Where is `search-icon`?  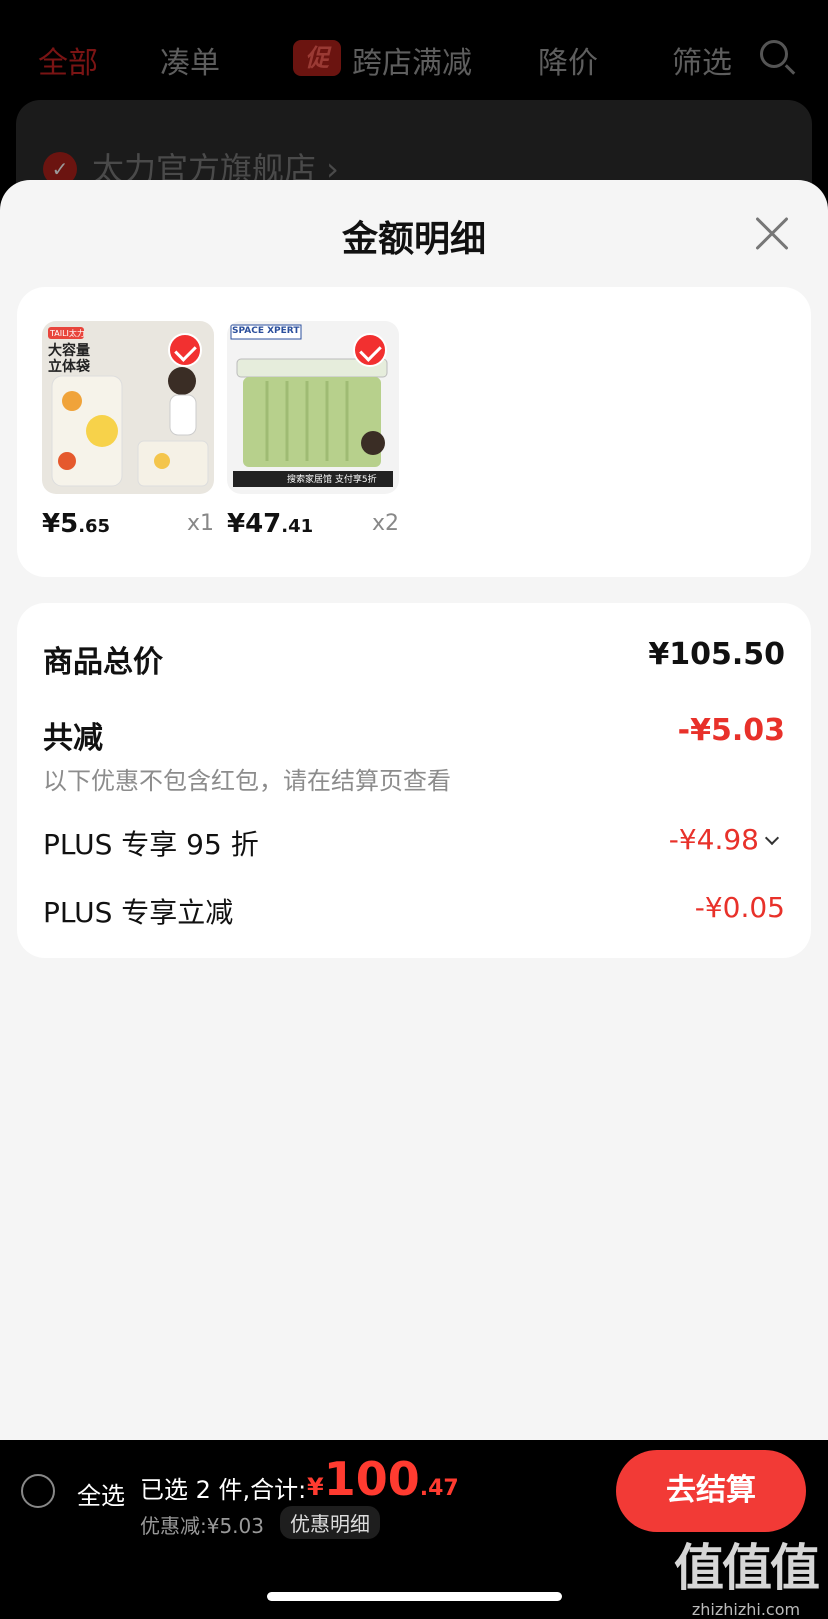 search-icon is located at coordinates (774, 54).